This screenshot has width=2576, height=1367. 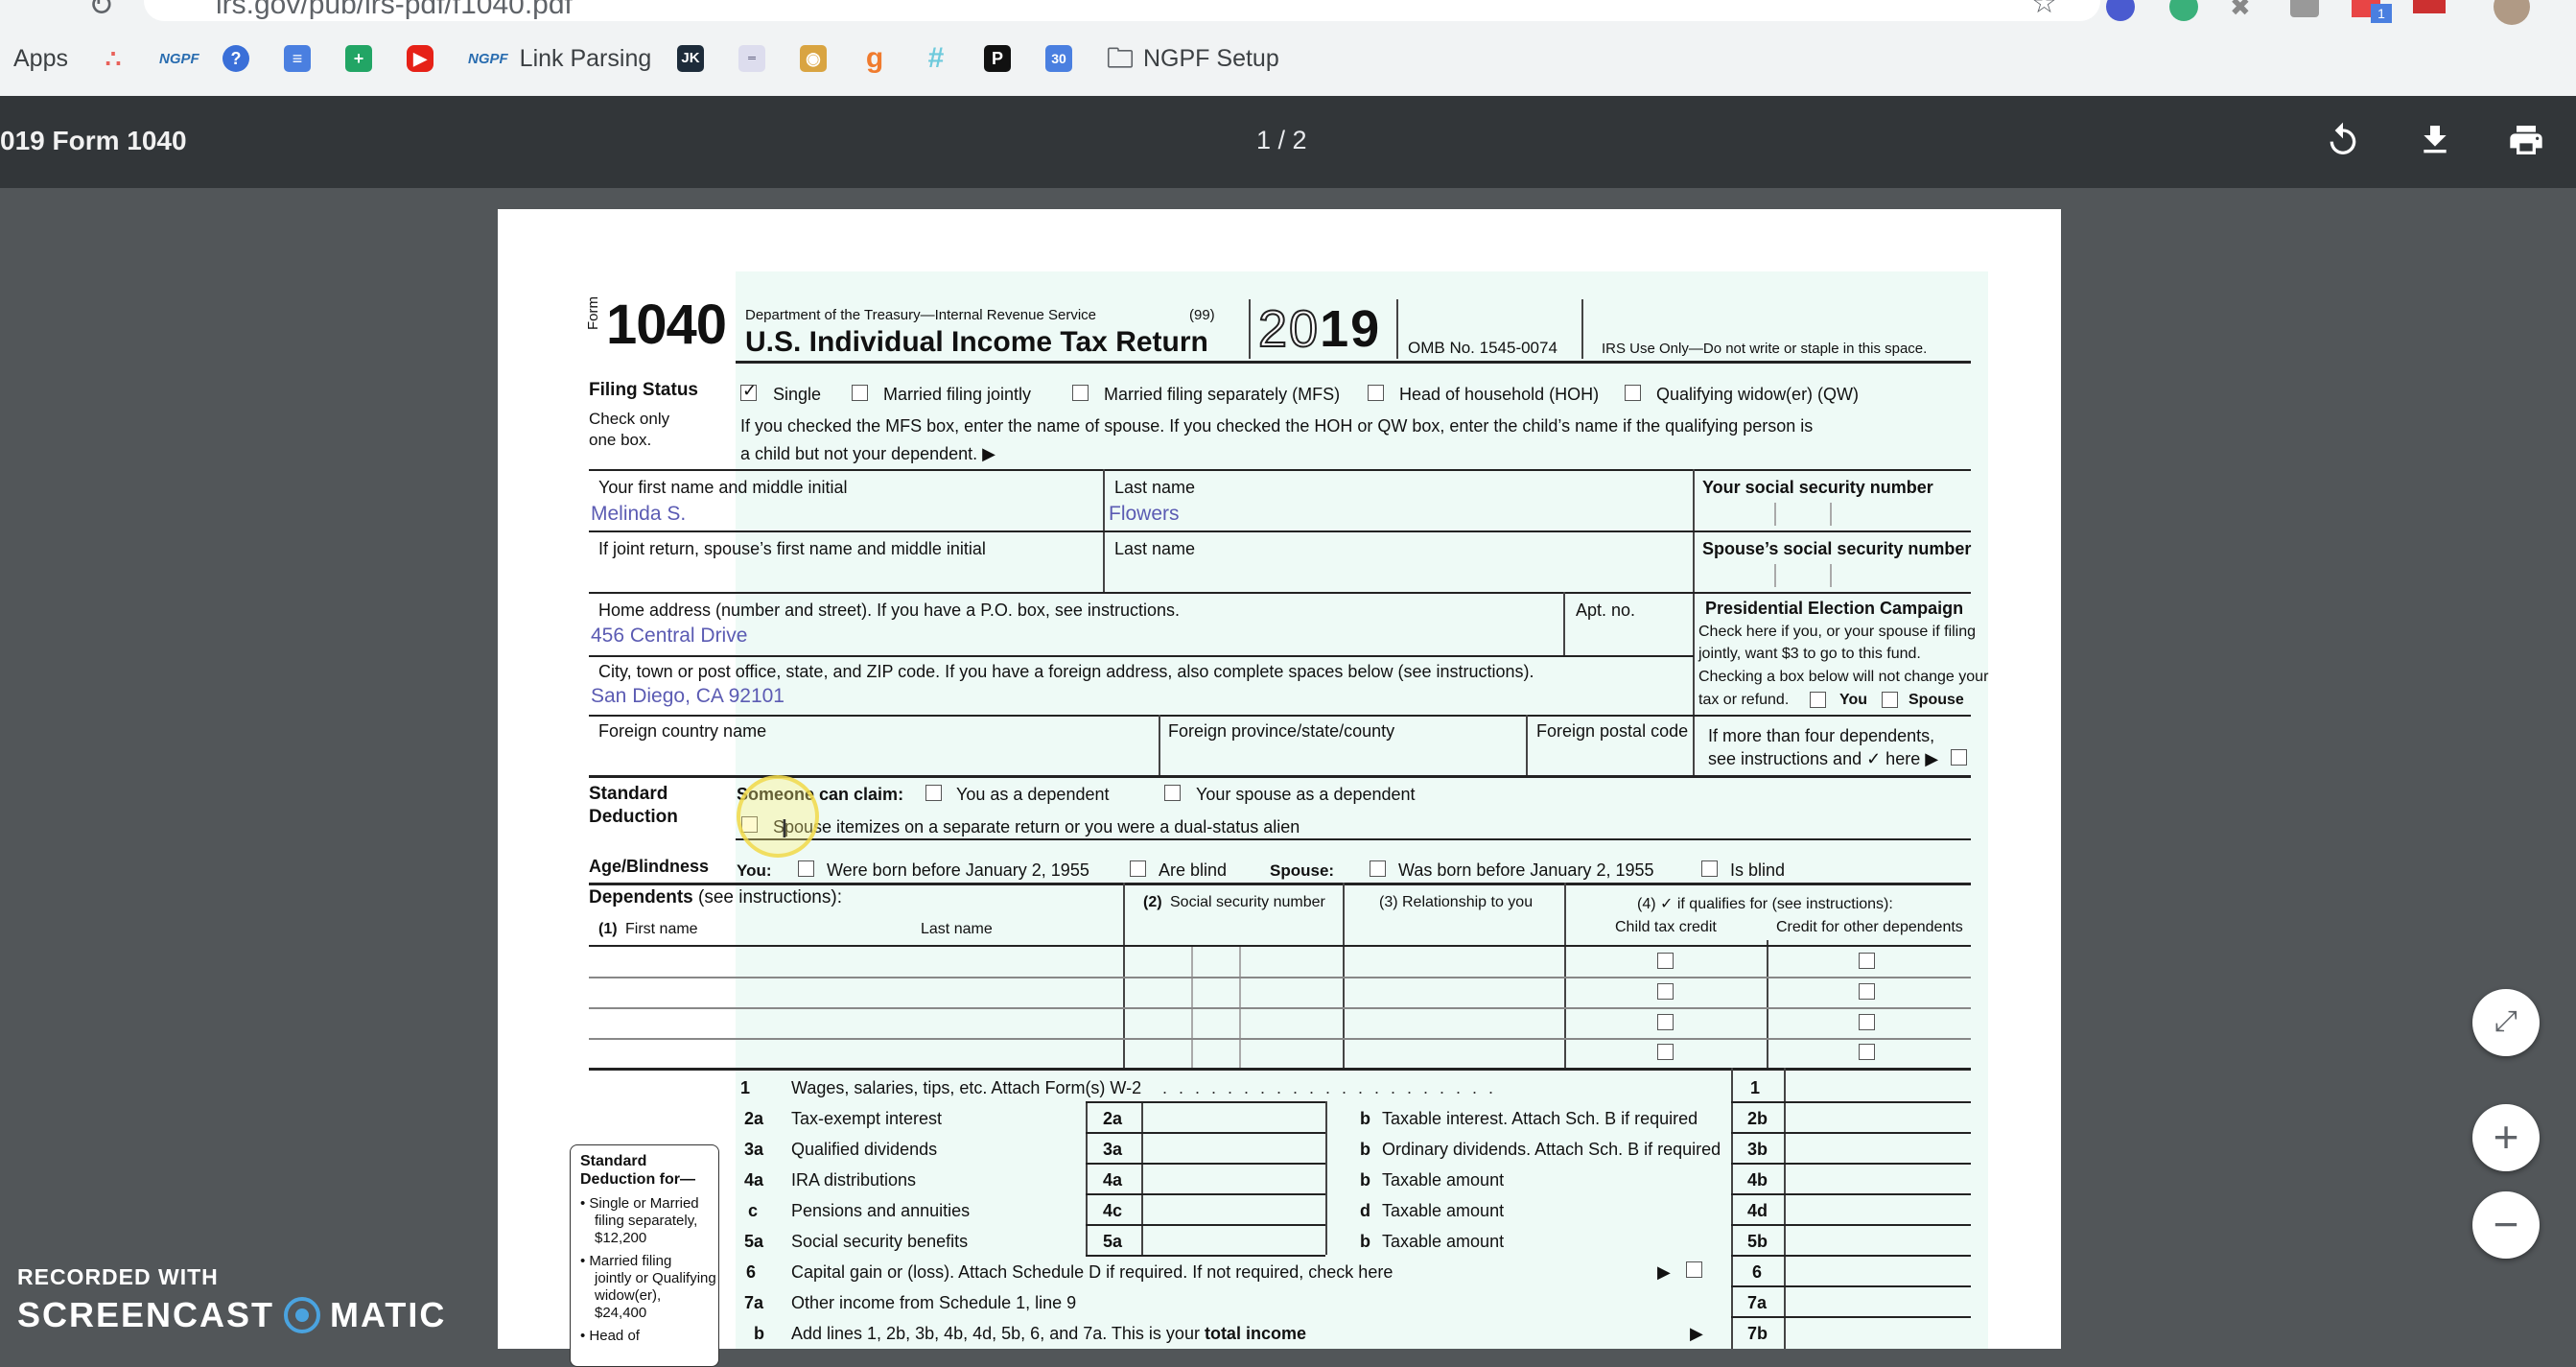 I want to click on checkbox-qw, so click(x=1633, y=393).